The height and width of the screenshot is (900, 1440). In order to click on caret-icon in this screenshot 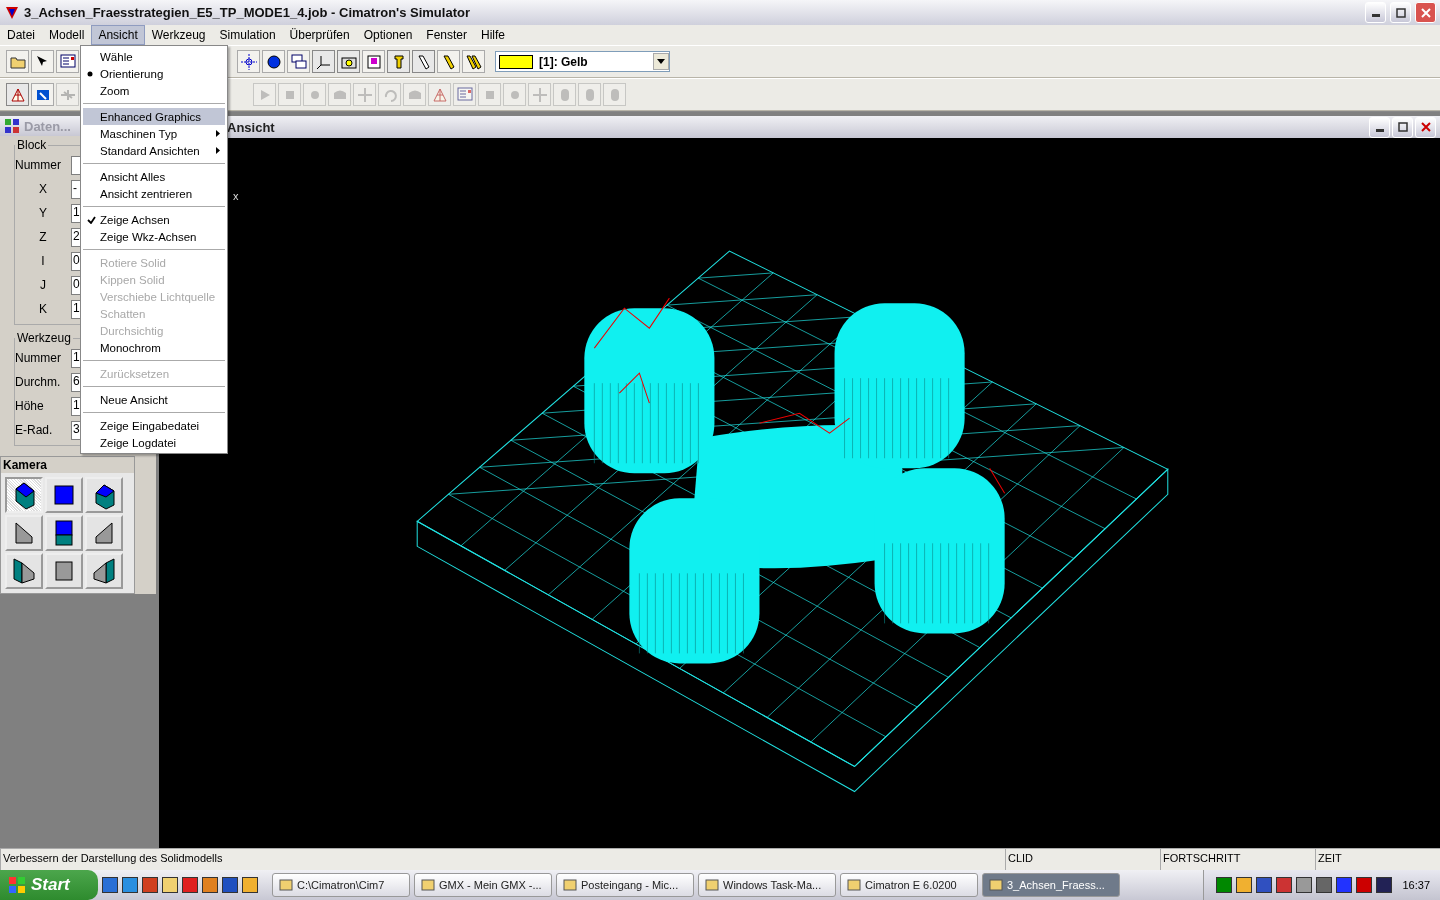, I will do `click(661, 61)`.